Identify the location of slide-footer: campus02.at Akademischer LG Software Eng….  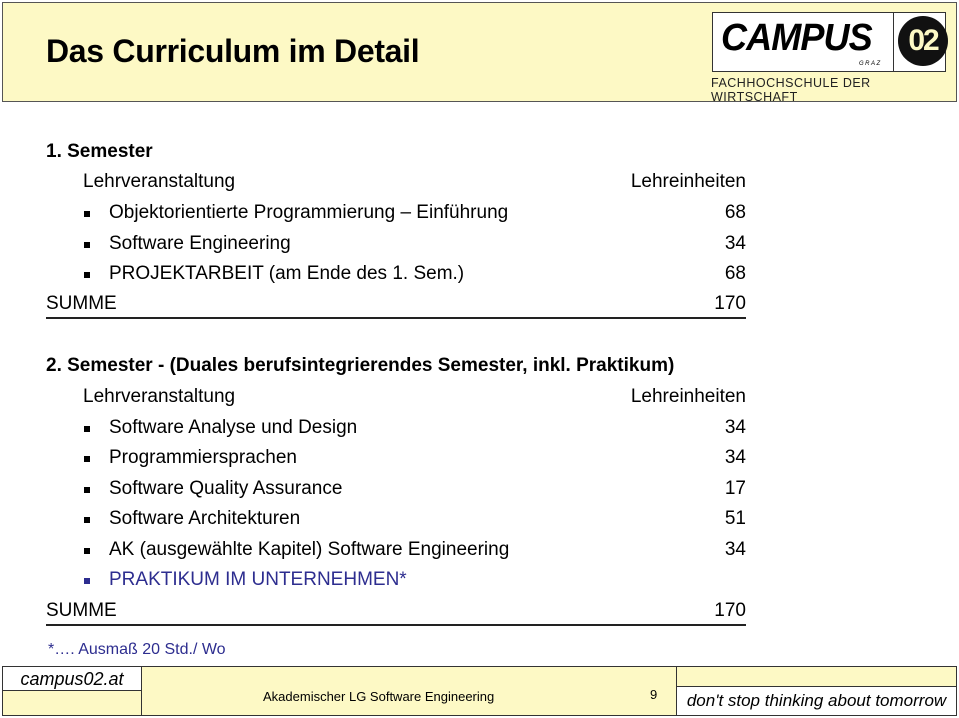
(479, 691).